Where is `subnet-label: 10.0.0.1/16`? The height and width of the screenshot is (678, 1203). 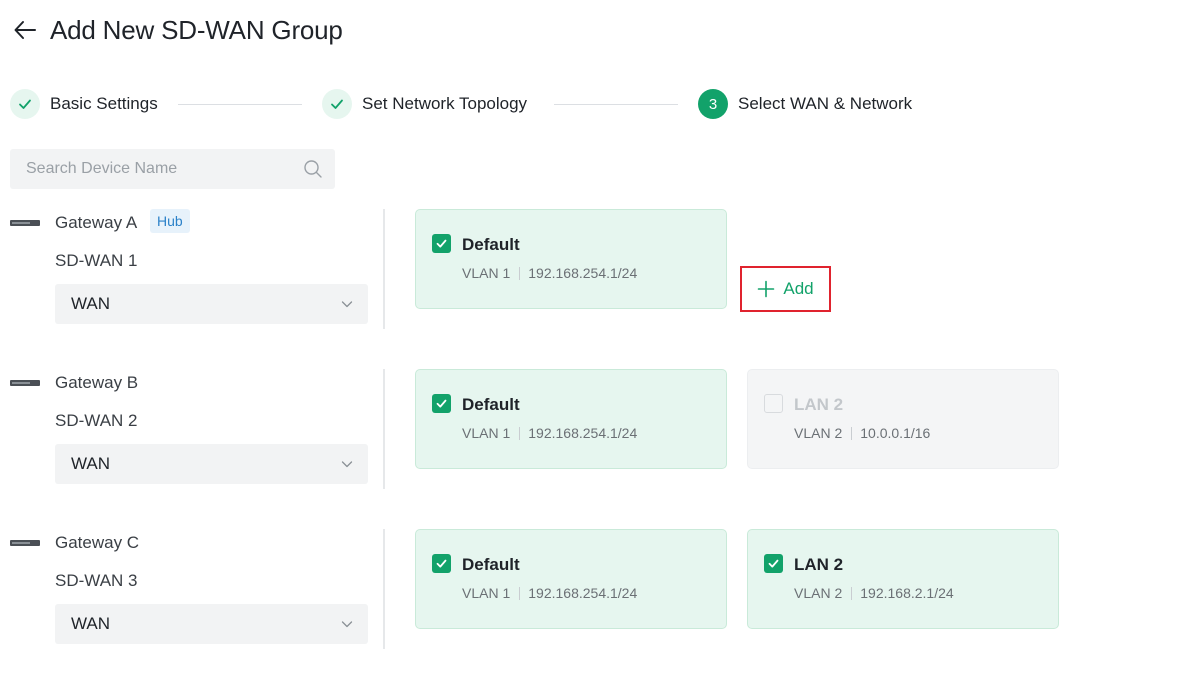 subnet-label: 10.0.0.1/16 is located at coordinates (895, 433).